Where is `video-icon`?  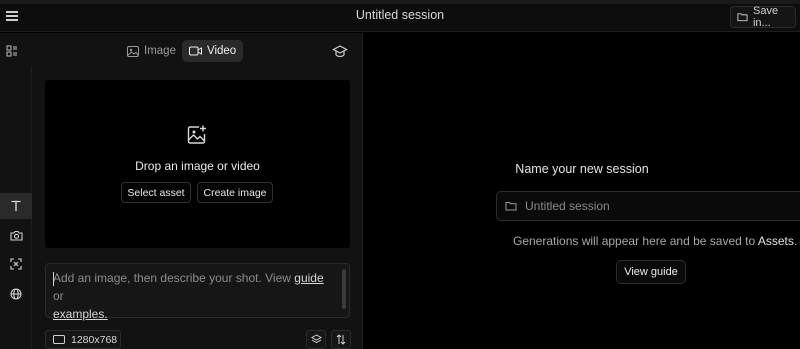 video-icon is located at coordinates (195, 51).